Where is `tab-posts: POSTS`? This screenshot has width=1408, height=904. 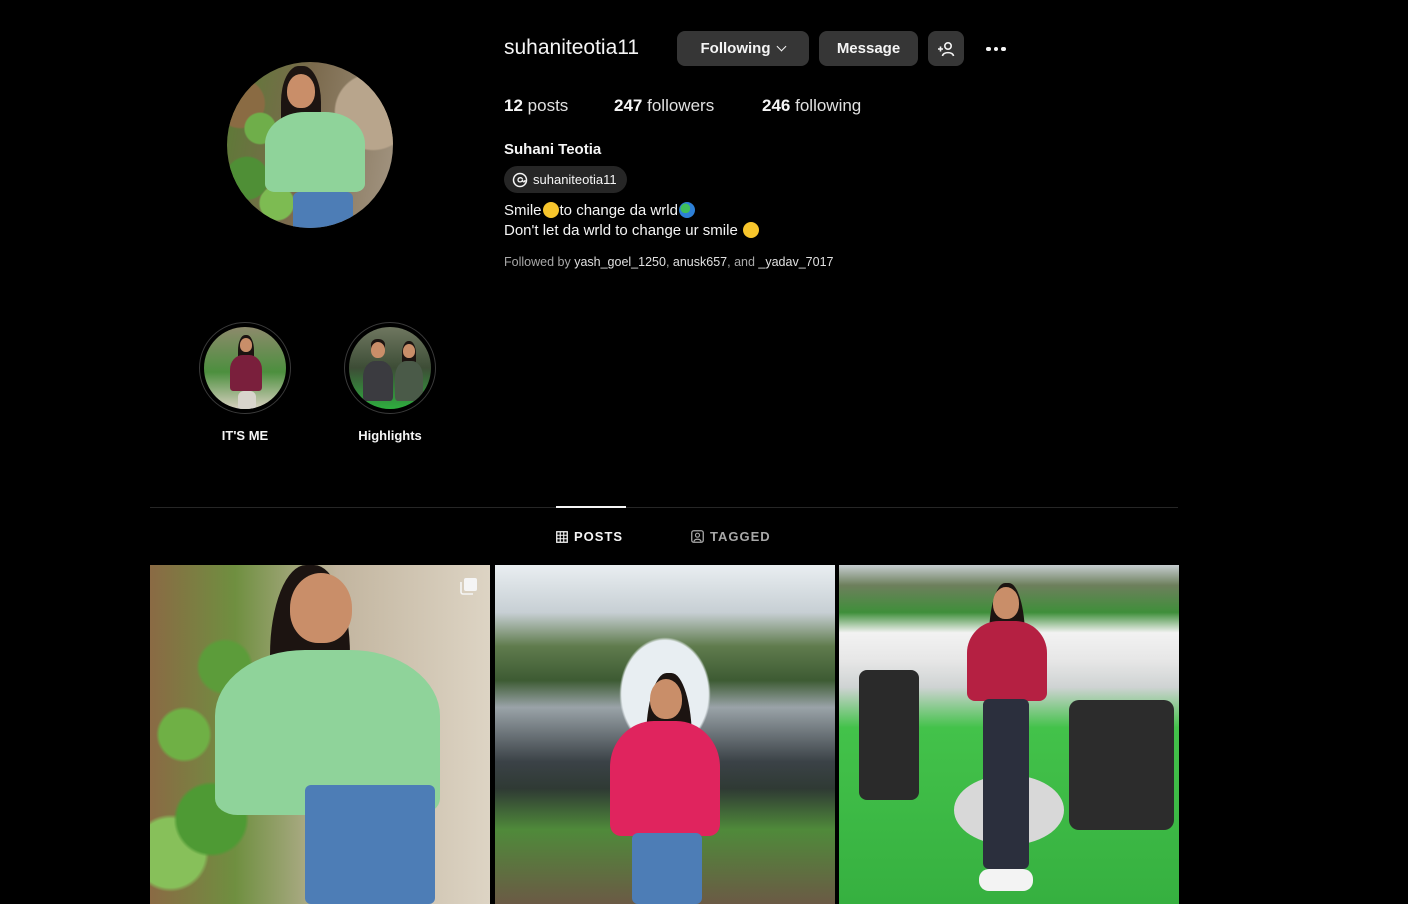
tab-posts: POSTS is located at coordinates (589, 536).